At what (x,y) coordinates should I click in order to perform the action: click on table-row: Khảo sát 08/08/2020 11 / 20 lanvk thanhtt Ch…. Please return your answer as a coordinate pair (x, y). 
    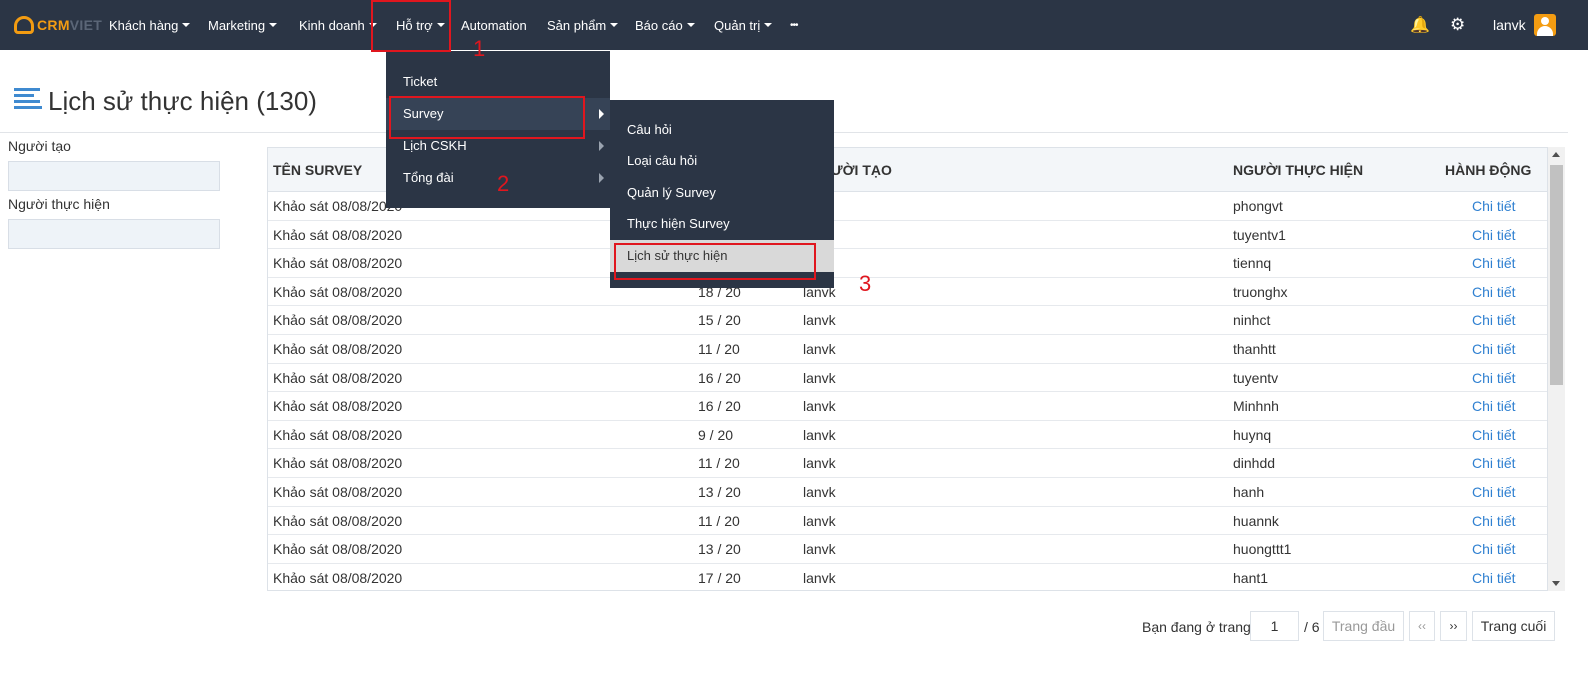
    Looking at the image, I should click on (907, 349).